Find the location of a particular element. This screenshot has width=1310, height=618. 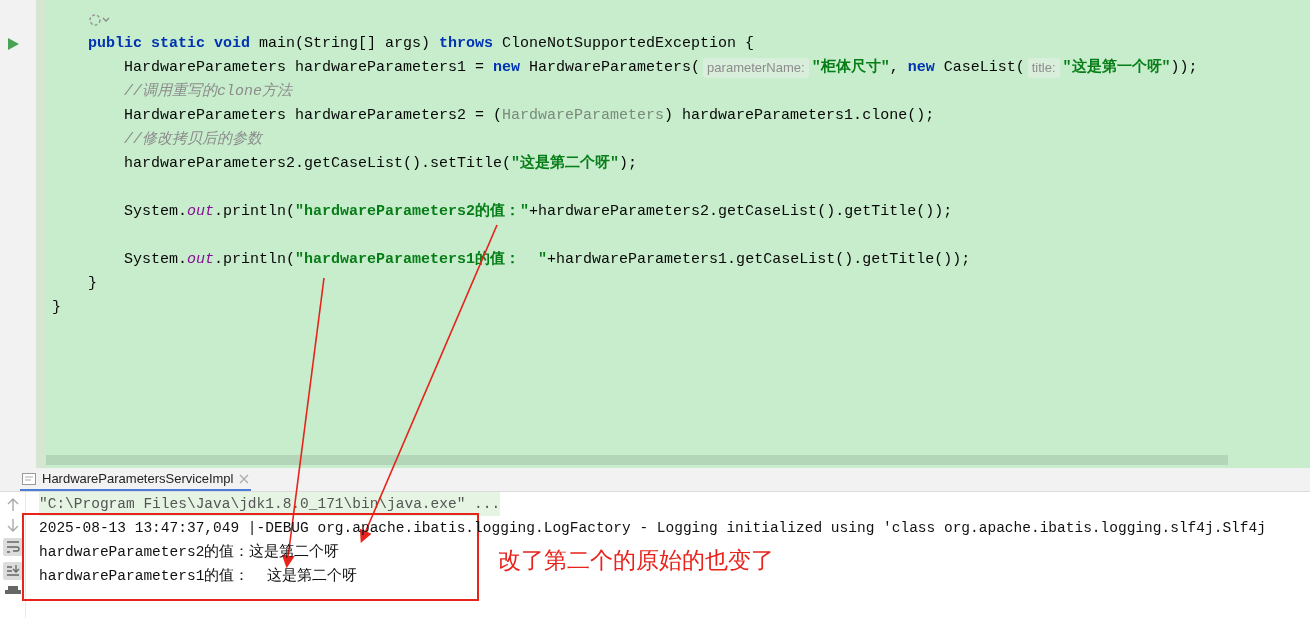

cast-type: HardwareParameters is located at coordinates (583, 115).